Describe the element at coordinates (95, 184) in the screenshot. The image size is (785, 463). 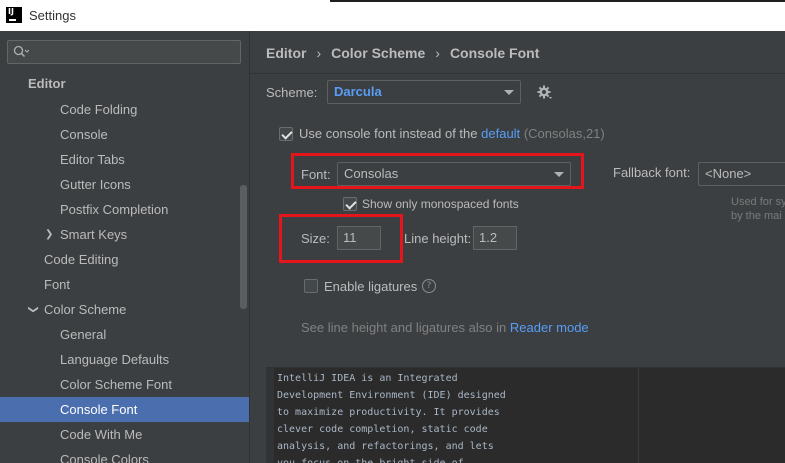
I see `sidebar-item-label: Gutter Icons` at that location.